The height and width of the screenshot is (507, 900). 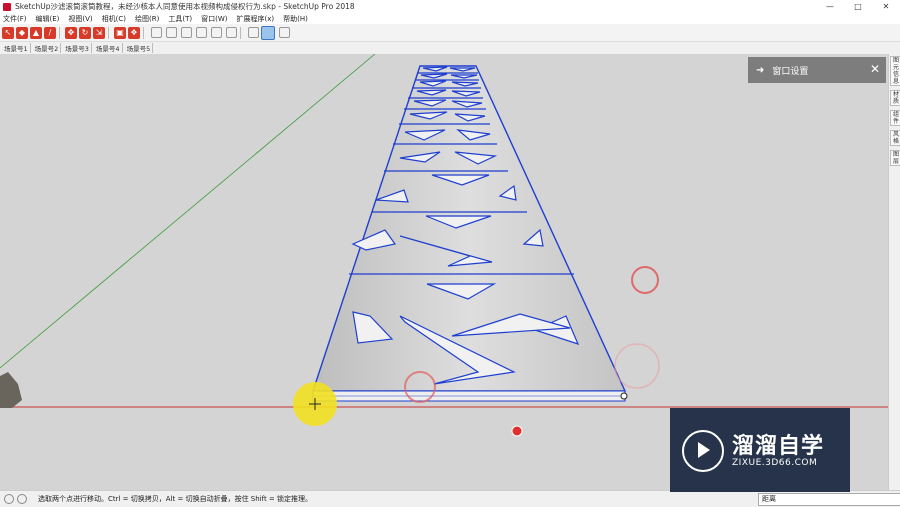 What do you see at coordinates (180, 19) in the screenshot?
I see `menu-tools: 工具(T)` at bounding box center [180, 19].